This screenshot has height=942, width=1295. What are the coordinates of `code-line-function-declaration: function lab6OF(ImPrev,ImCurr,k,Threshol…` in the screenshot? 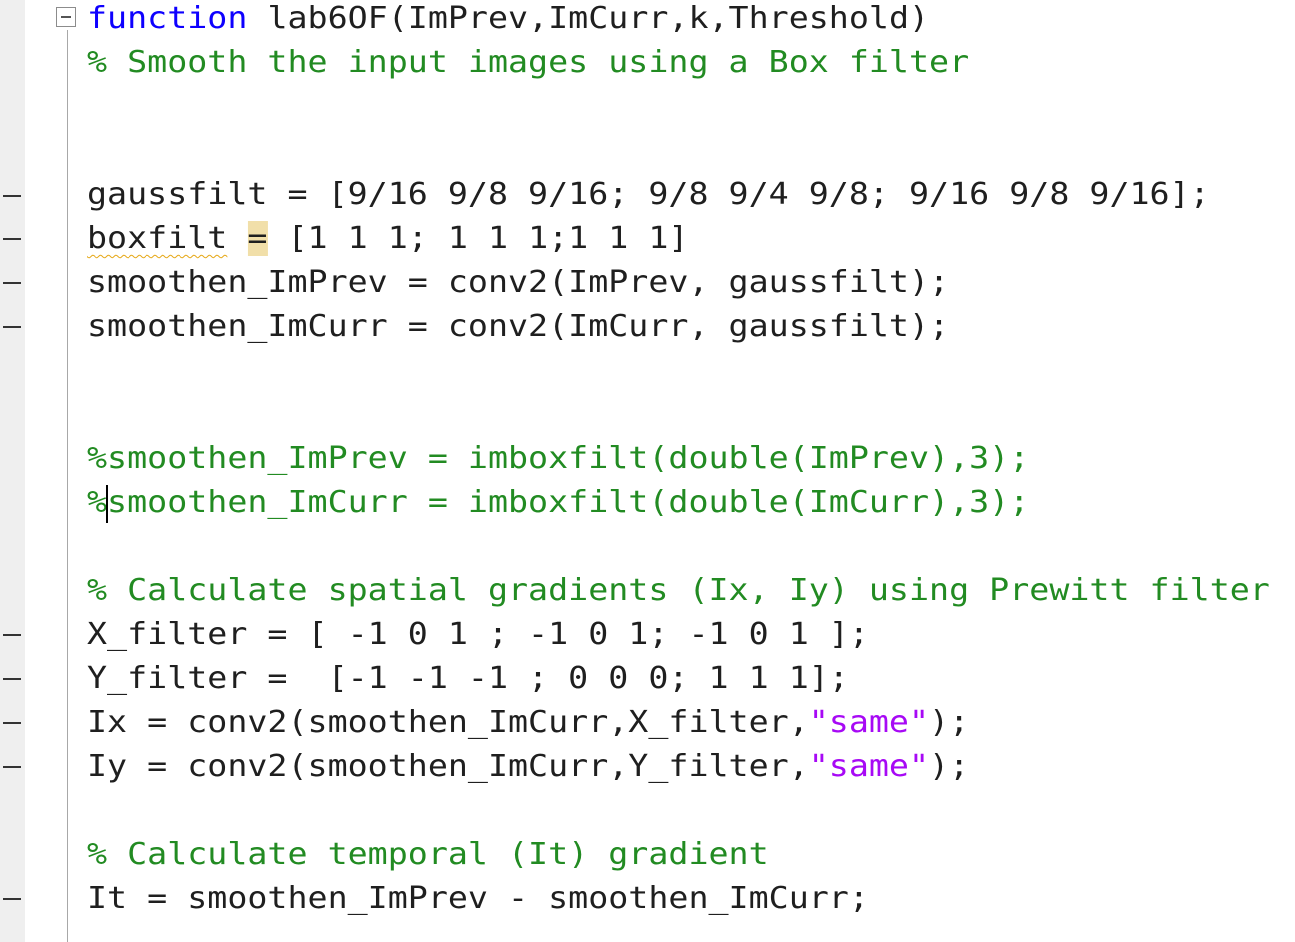 It's located at (508, 20).